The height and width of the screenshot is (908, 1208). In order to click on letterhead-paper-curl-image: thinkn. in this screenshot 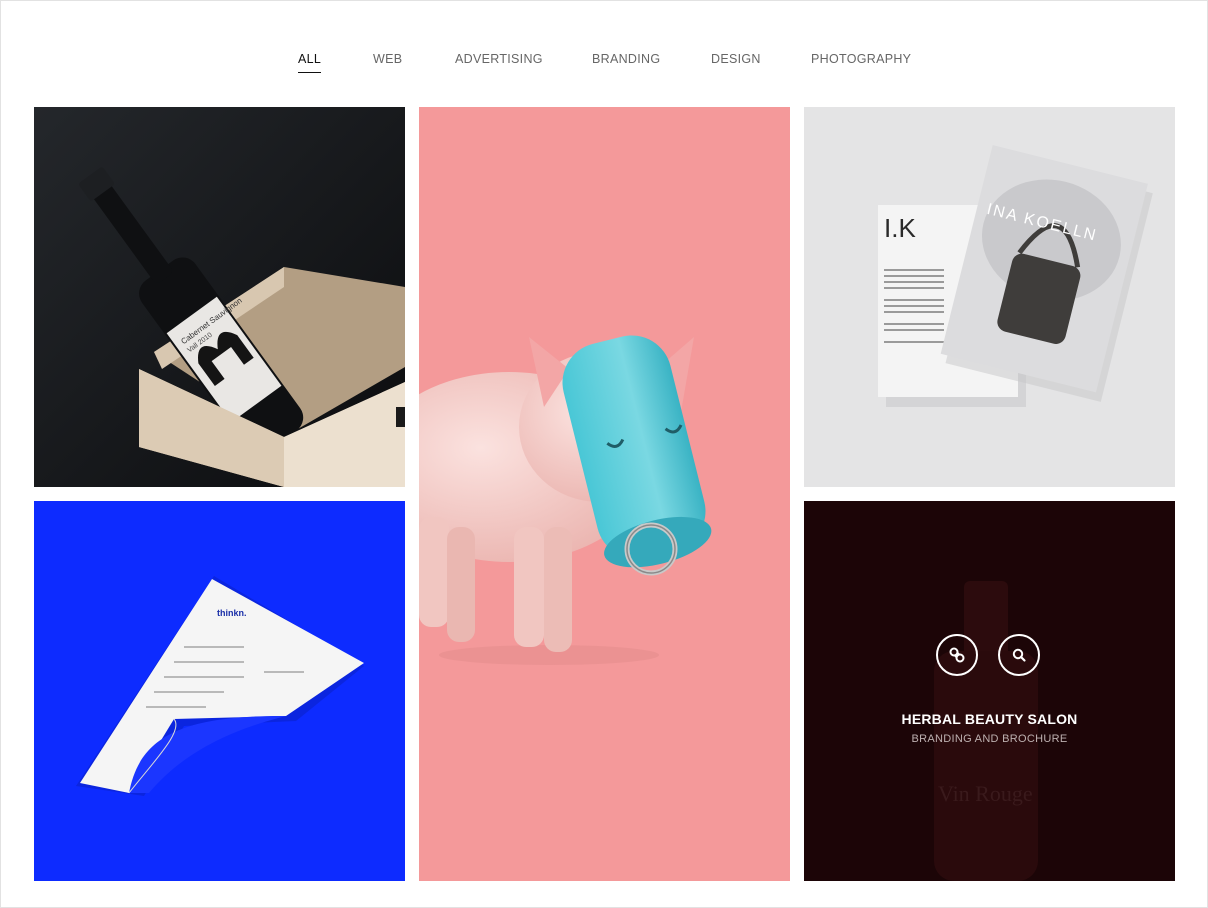, I will do `click(219, 691)`.